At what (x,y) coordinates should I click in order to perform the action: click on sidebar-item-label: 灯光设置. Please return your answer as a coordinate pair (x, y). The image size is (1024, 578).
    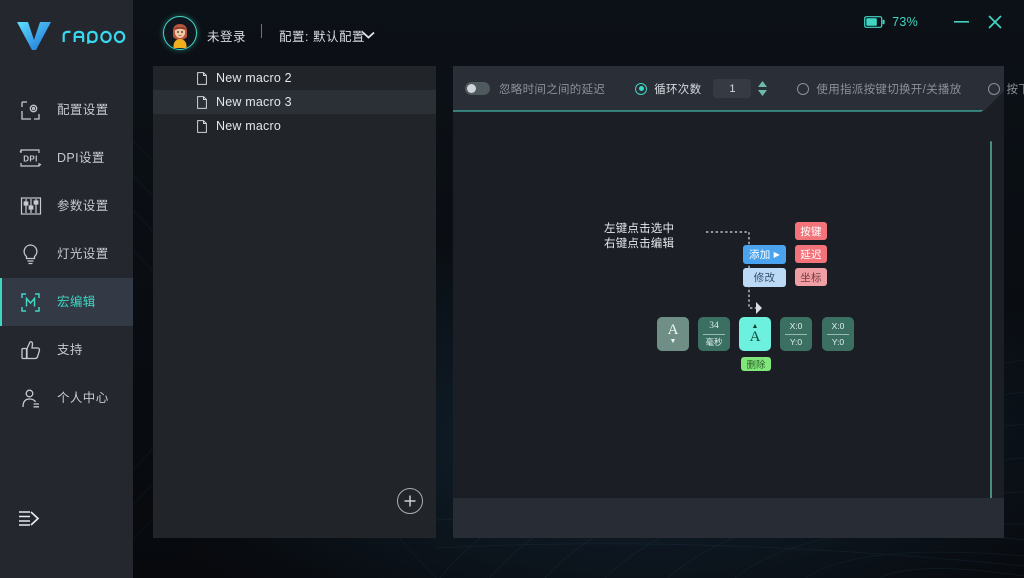
    Looking at the image, I should click on (83, 253).